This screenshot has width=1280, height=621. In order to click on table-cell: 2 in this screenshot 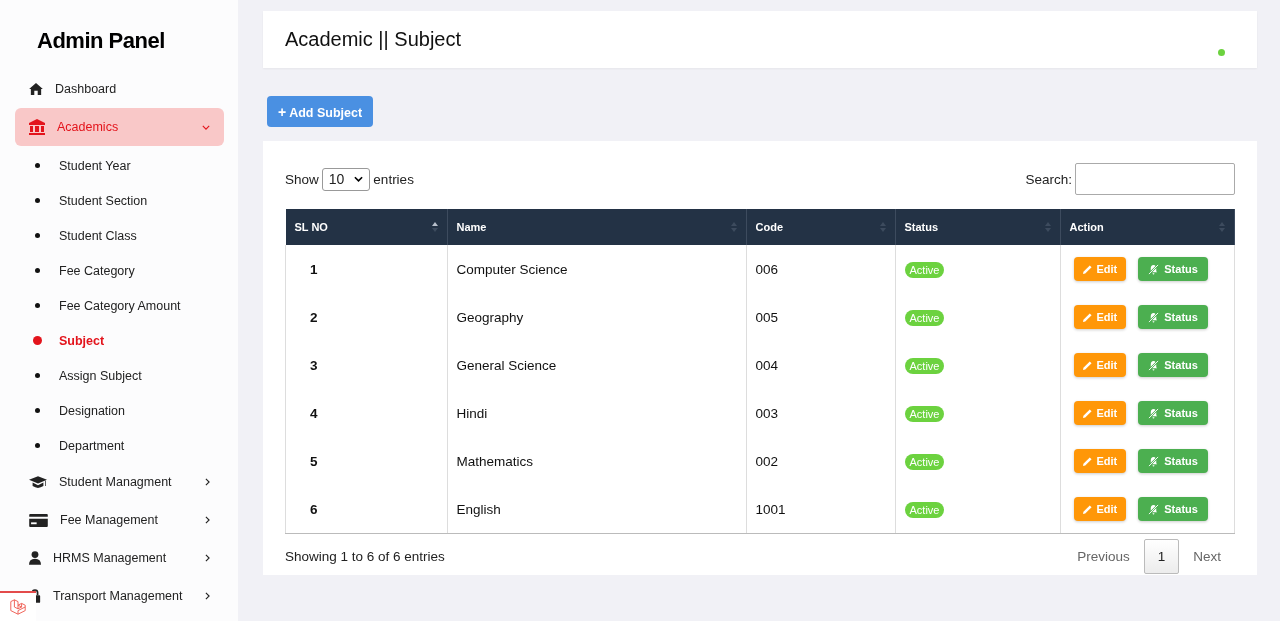, I will do `click(366, 317)`.